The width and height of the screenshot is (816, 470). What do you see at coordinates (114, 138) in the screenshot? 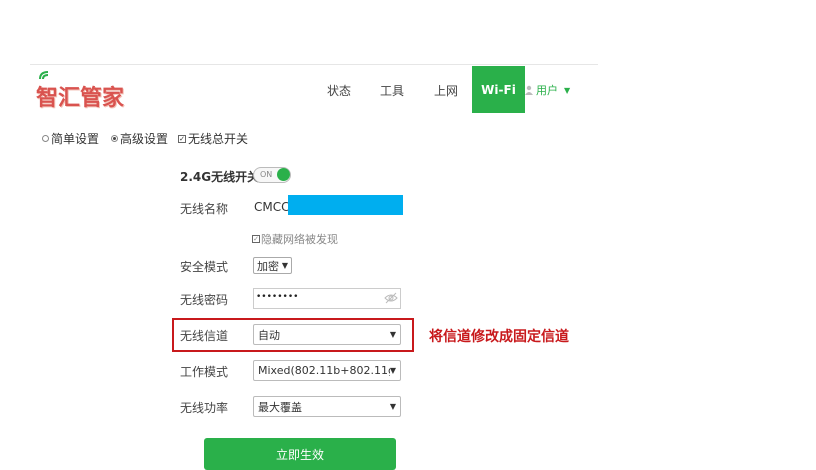
I see `radio-selected-icon` at bounding box center [114, 138].